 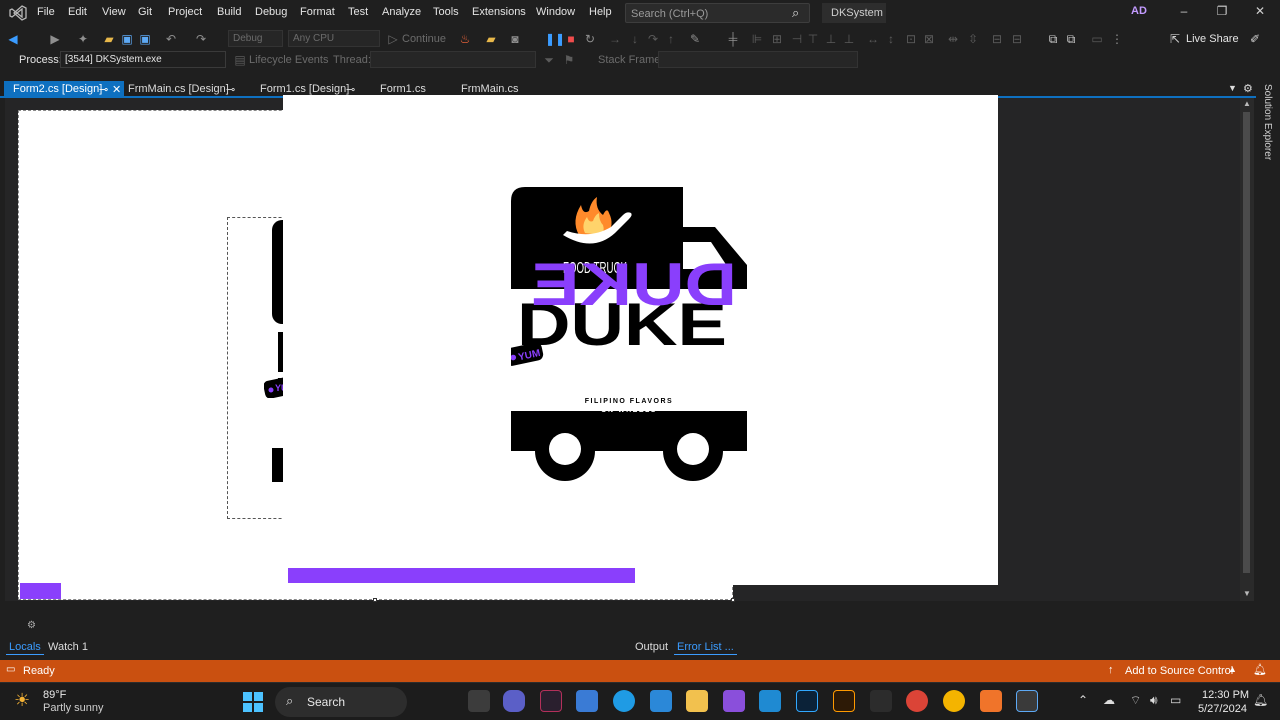 What do you see at coordinates (73, 708) in the screenshot?
I see `weather-description: Partly sunny` at bounding box center [73, 708].